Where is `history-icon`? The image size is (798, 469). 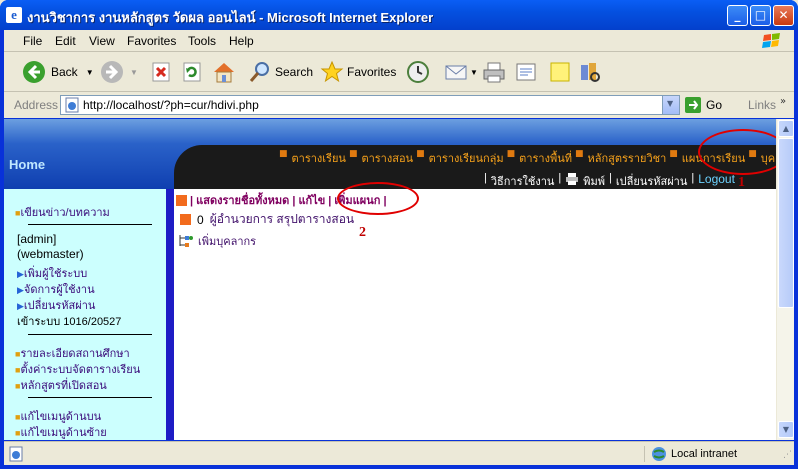
history-icon is located at coordinates (418, 72).